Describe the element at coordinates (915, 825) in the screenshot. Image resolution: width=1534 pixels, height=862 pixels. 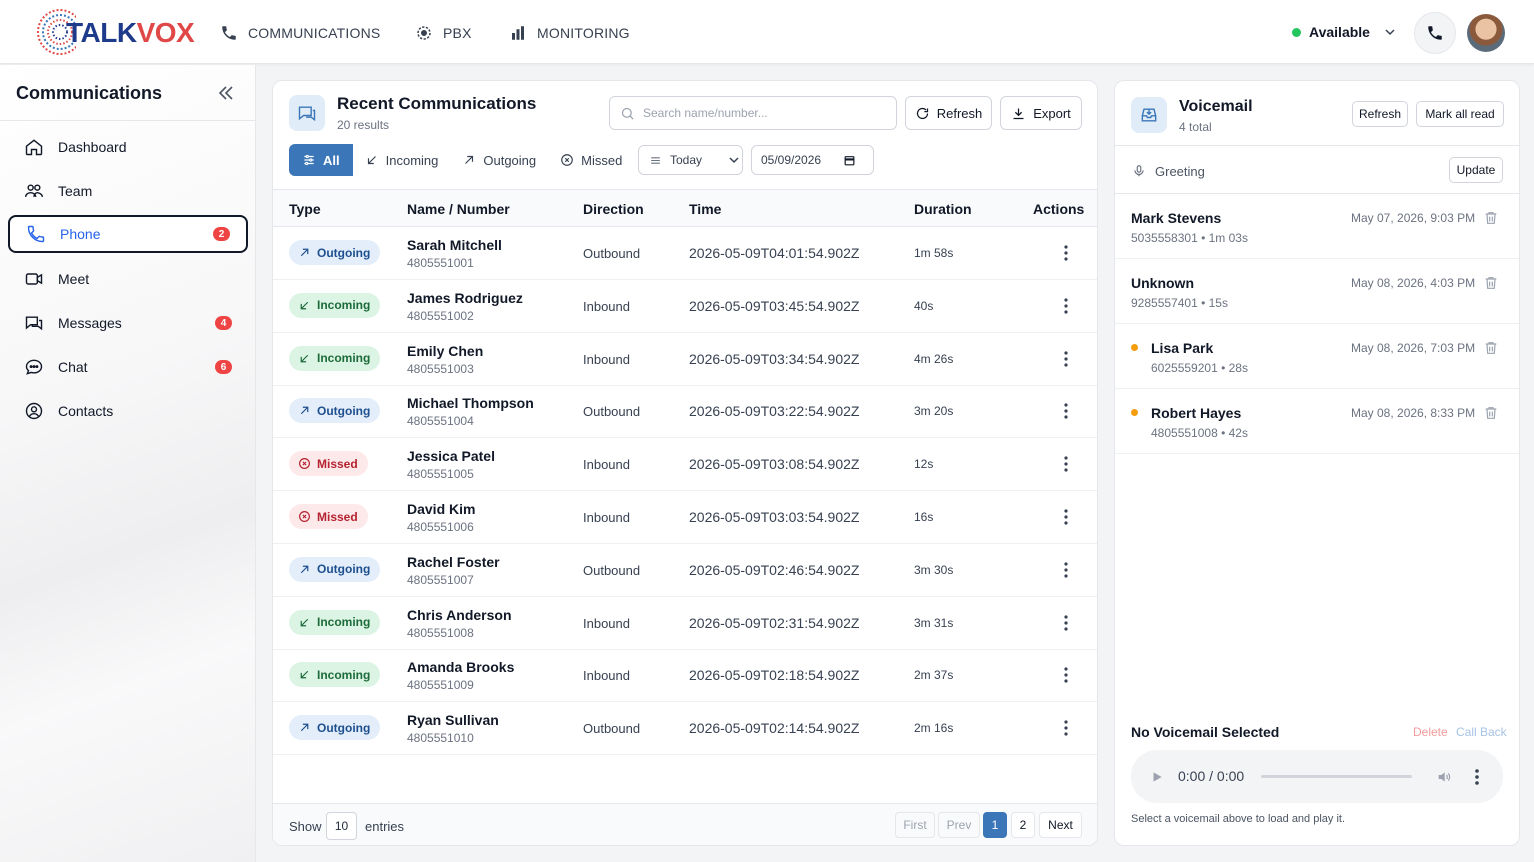
I see `pagination-first: First` at that location.